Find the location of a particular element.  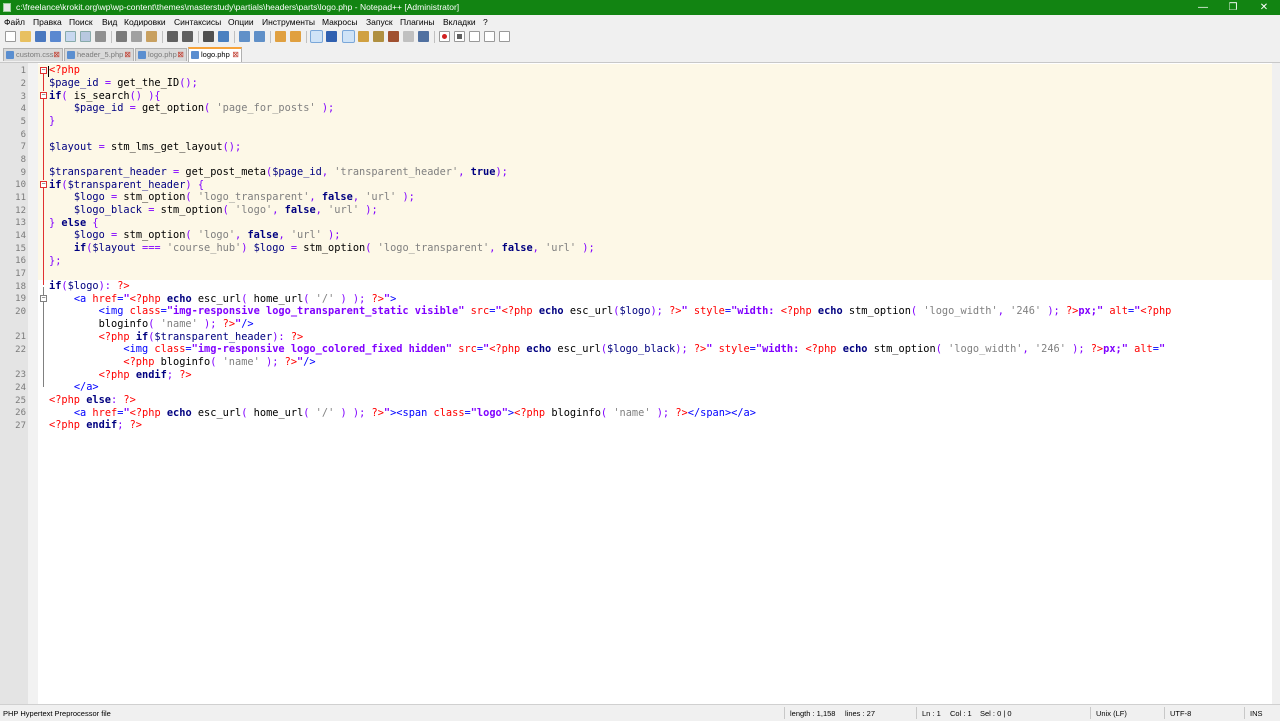

user-defined-language-icon is located at coordinates (363, 36).